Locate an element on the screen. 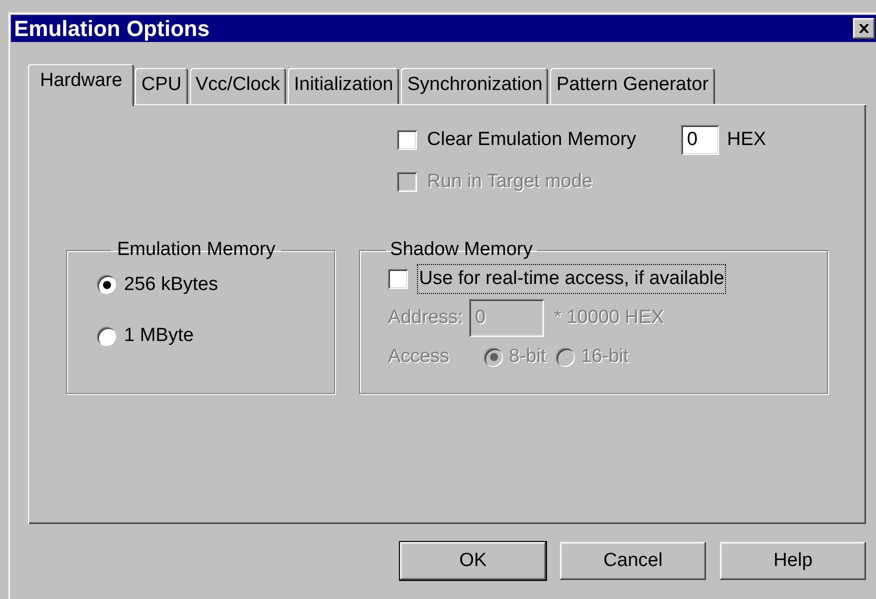 This screenshot has height=599, width=876. dialog-button: Cancel is located at coordinates (633, 561).